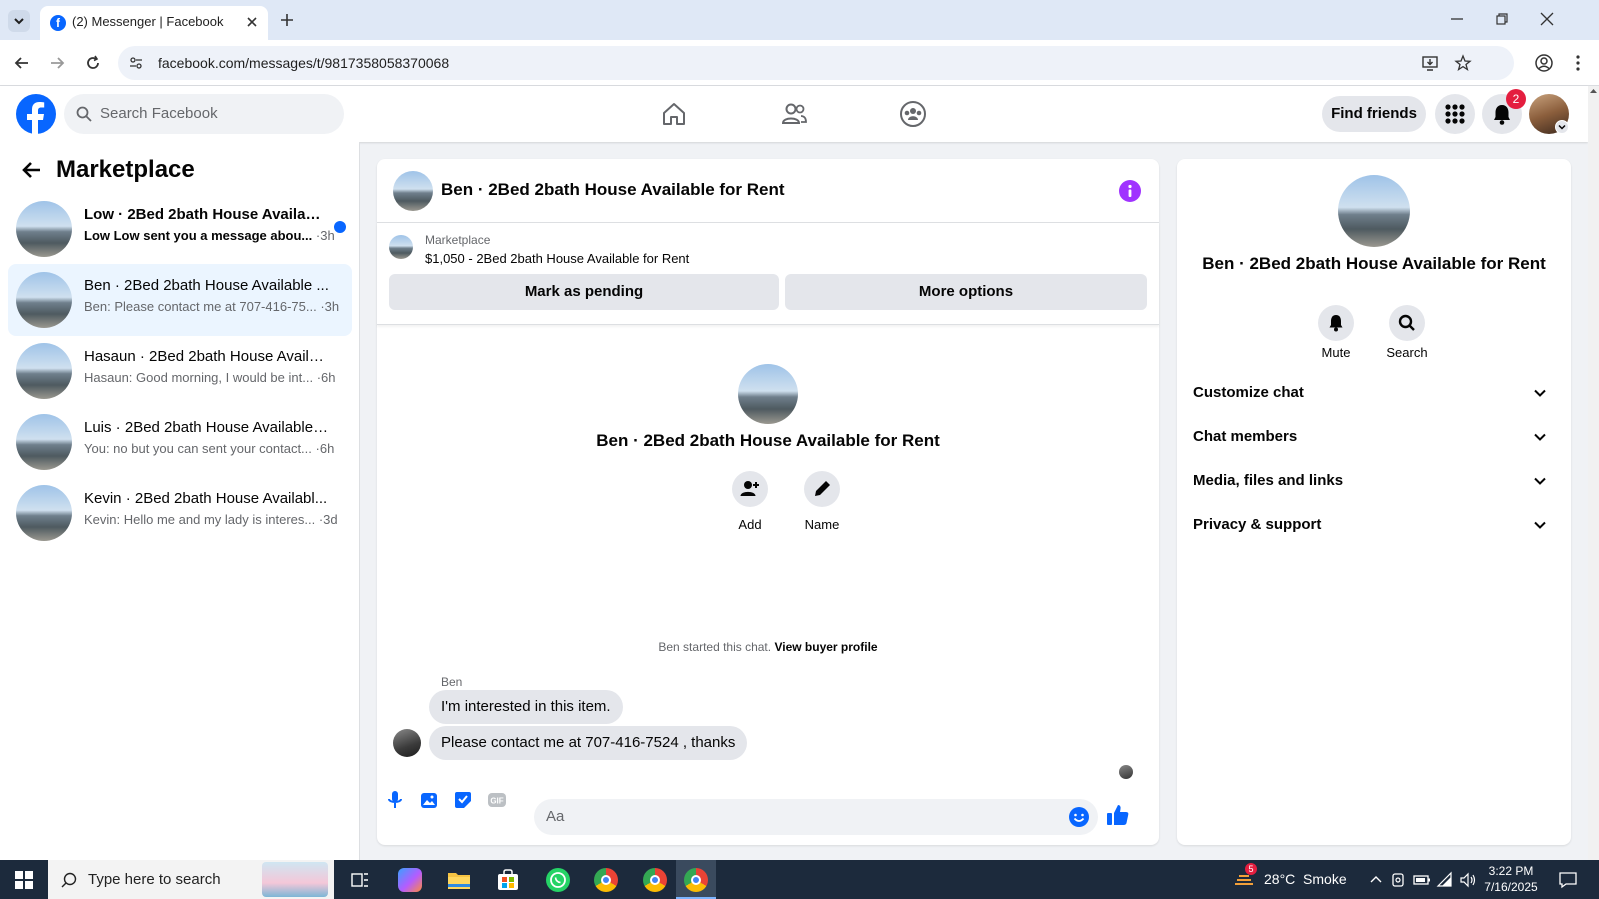 The image size is (1599, 899). Describe the element at coordinates (1578, 63) in the screenshot. I see `browser-menu-icon` at that location.